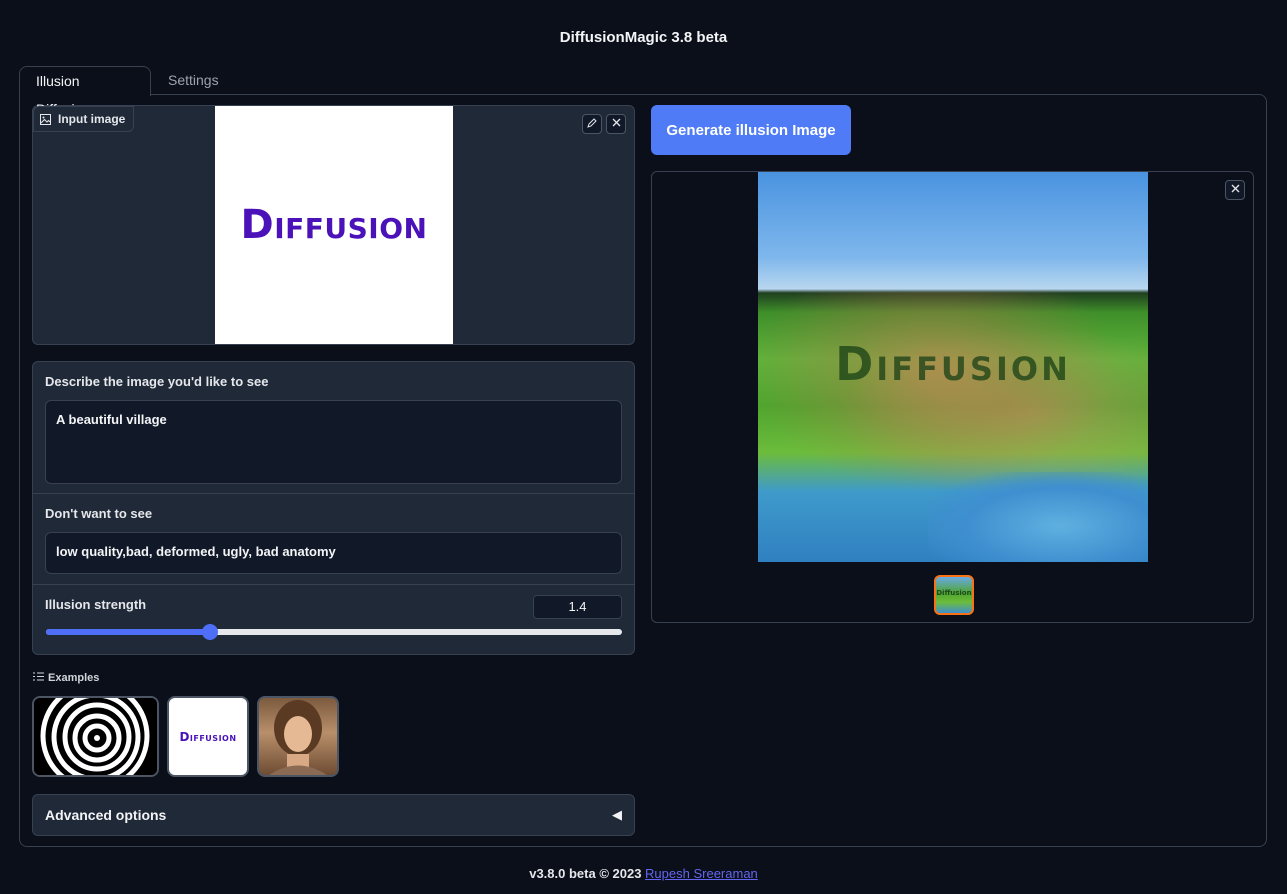 This screenshot has width=1287, height=894. I want to click on portrait-image, so click(298, 737).